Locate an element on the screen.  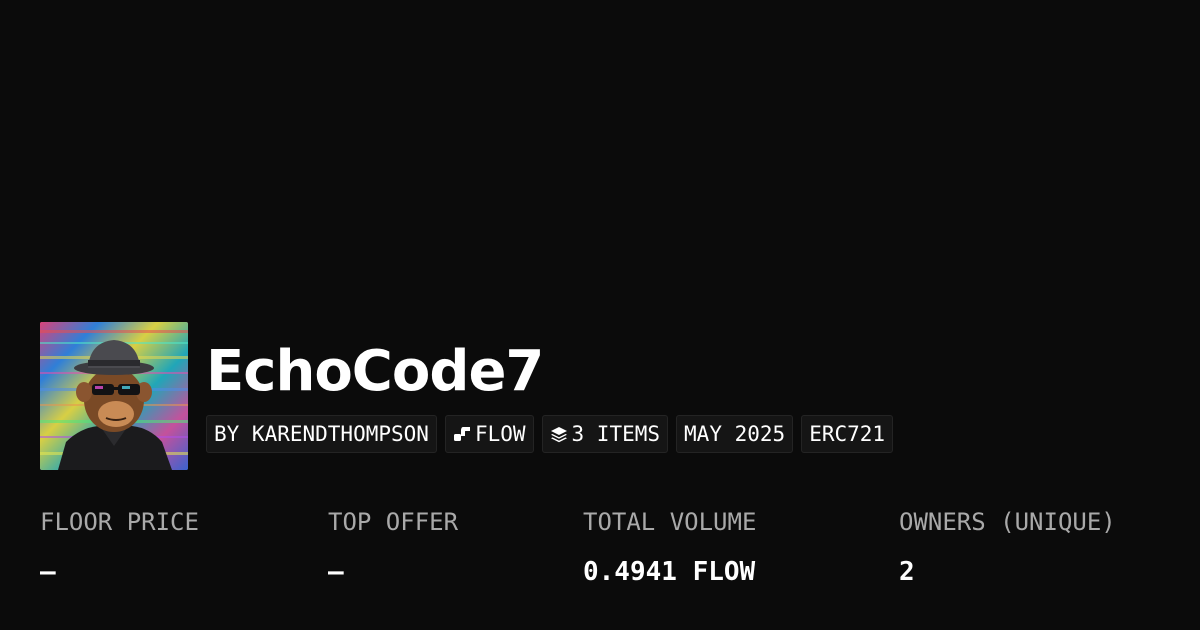
items-tag: 3 ITEMS is located at coordinates (605, 434).